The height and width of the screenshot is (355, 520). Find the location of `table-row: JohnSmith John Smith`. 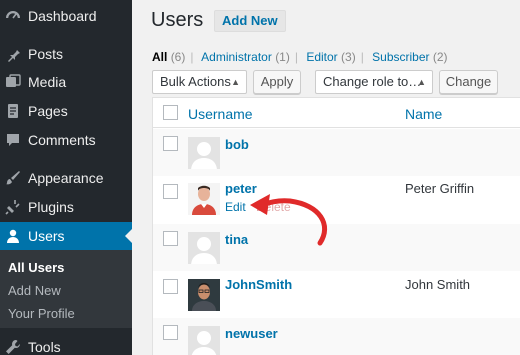

table-row: JohnSmith John Smith is located at coordinates (336, 294).